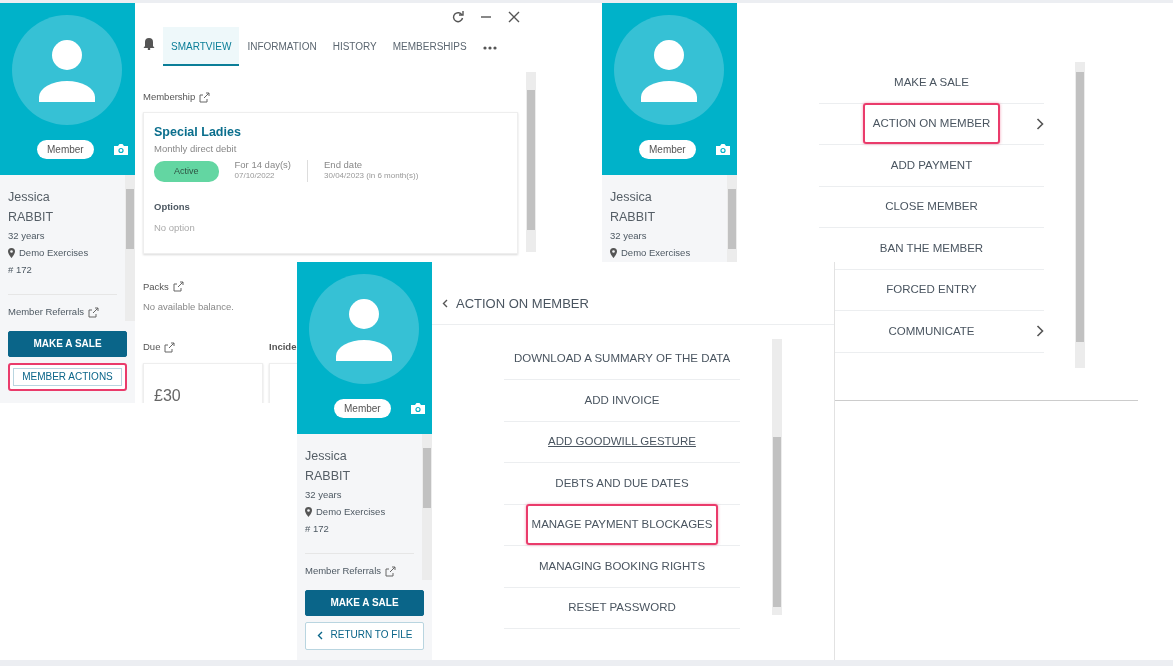 Image resolution: width=1173 pixels, height=666 pixels. Describe the element at coordinates (931, 248) in the screenshot. I see `menu-item: BAN THE MEMBER` at that location.